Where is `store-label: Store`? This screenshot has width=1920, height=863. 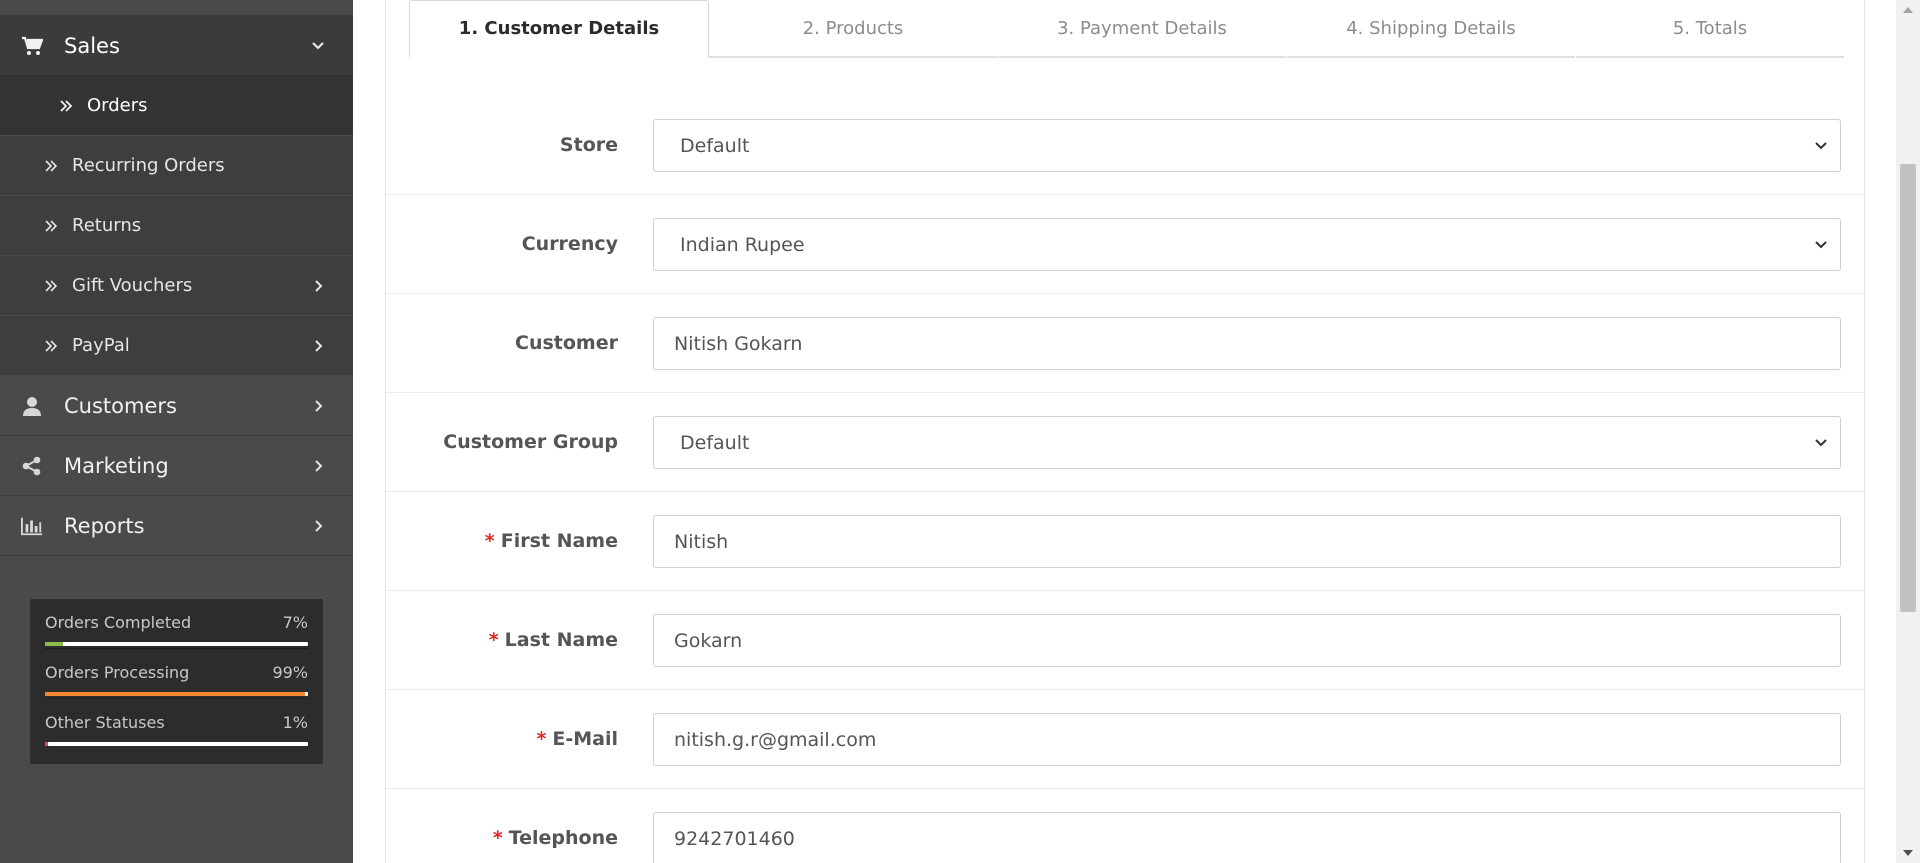
store-label: Store is located at coordinates (588, 145).